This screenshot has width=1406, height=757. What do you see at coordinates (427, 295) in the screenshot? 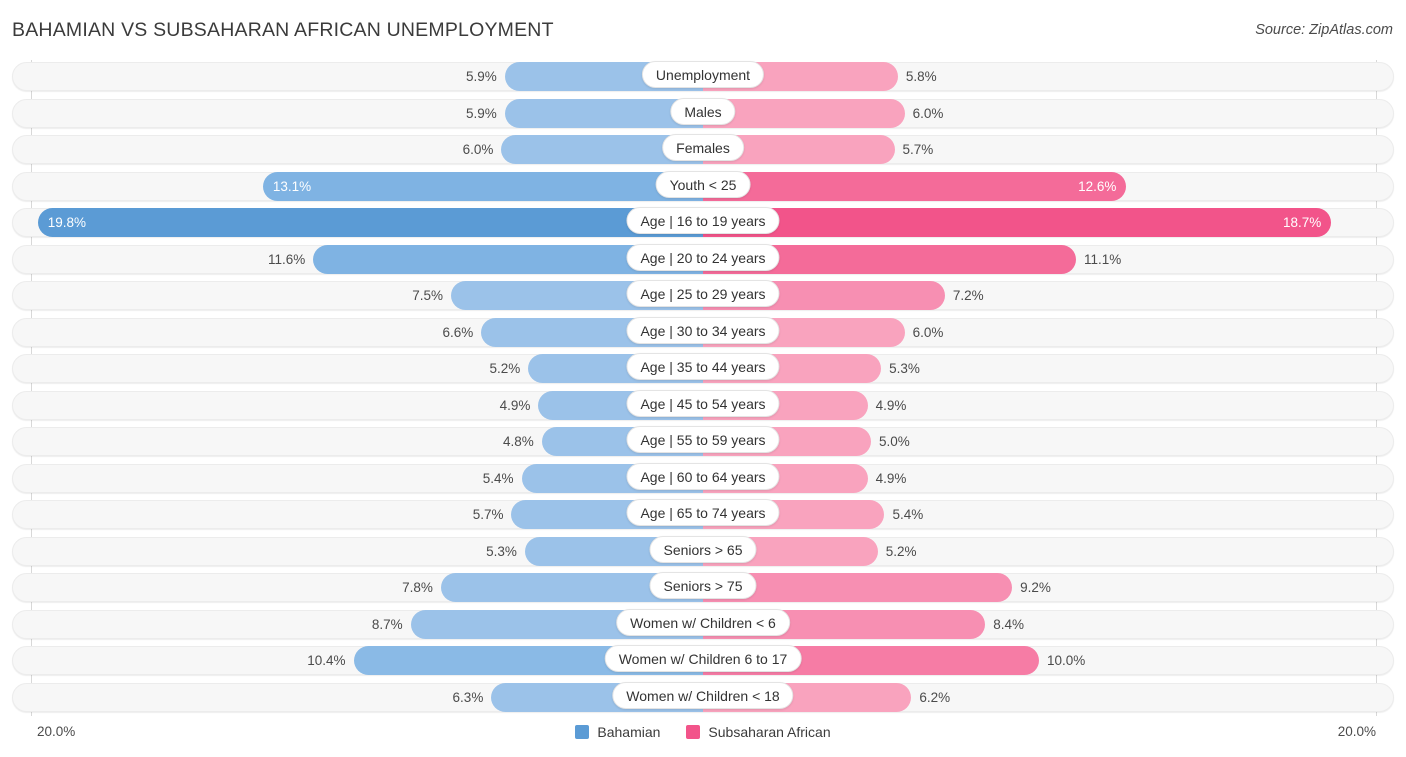
I see `bar-value-left: 7.5%` at bounding box center [427, 295].